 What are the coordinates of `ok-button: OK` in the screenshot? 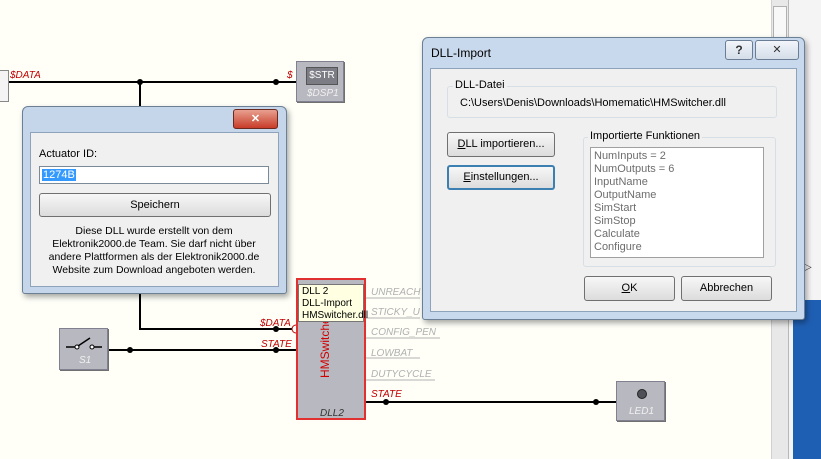 It's located at (629, 288).